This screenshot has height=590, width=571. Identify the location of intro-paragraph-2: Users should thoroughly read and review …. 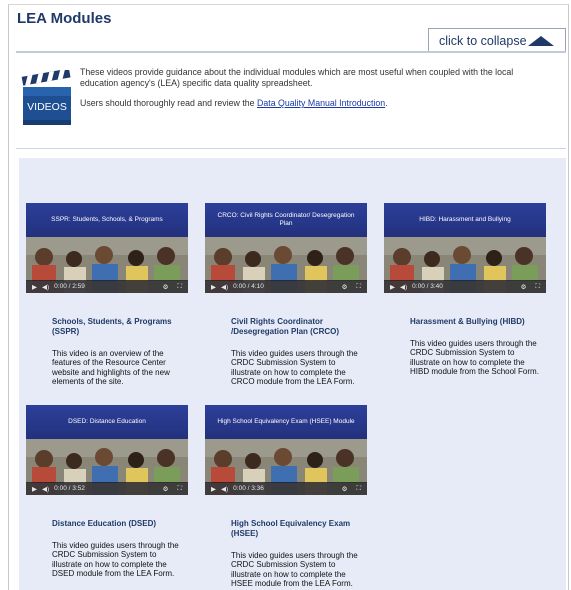
(234, 103).